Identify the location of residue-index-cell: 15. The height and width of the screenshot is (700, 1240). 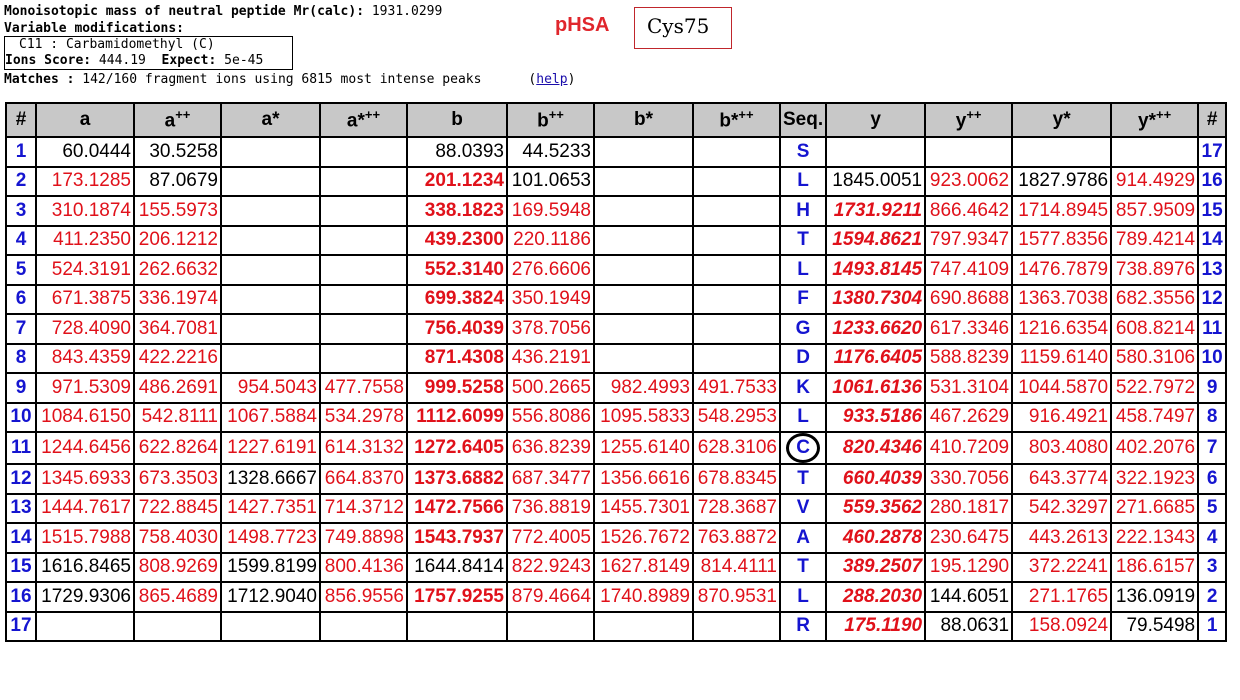
(21, 567).